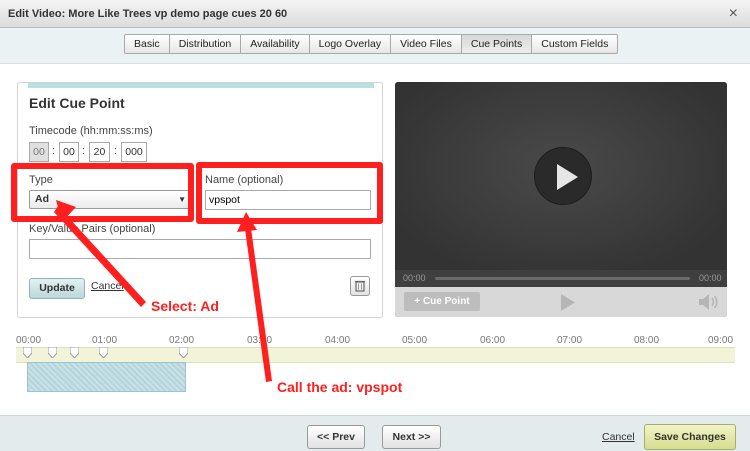 The width and height of the screenshot is (750, 451). I want to click on annotation-call-ad: Call the ad: vpspot, so click(340, 387).